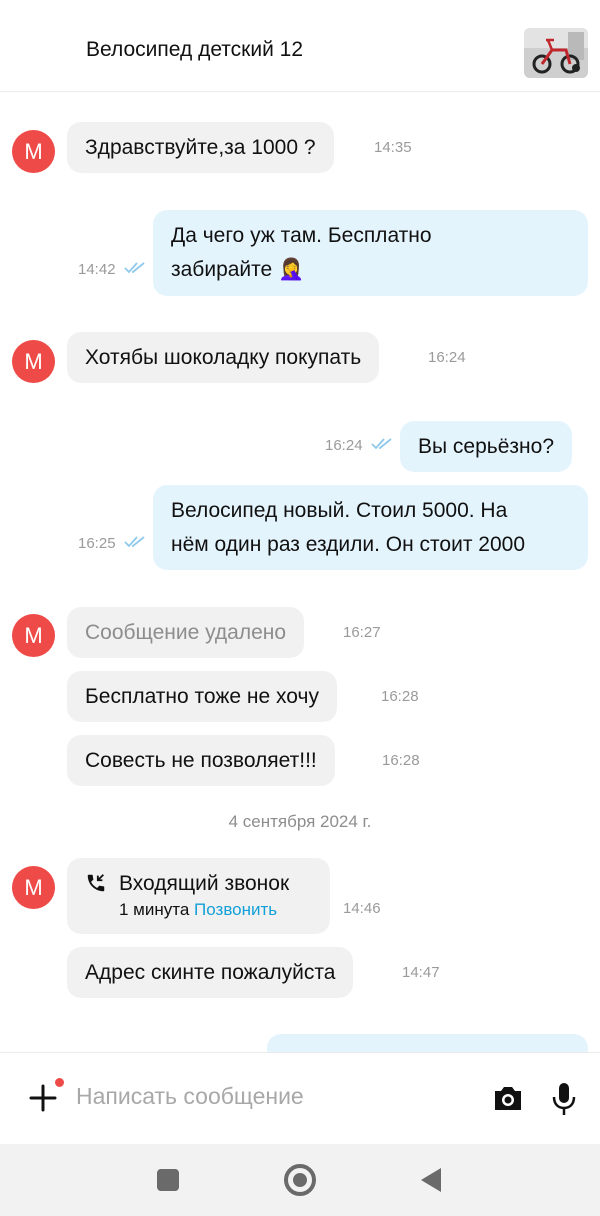 The image size is (600, 1216). I want to click on call-title: Входящий звонок, so click(204, 883).